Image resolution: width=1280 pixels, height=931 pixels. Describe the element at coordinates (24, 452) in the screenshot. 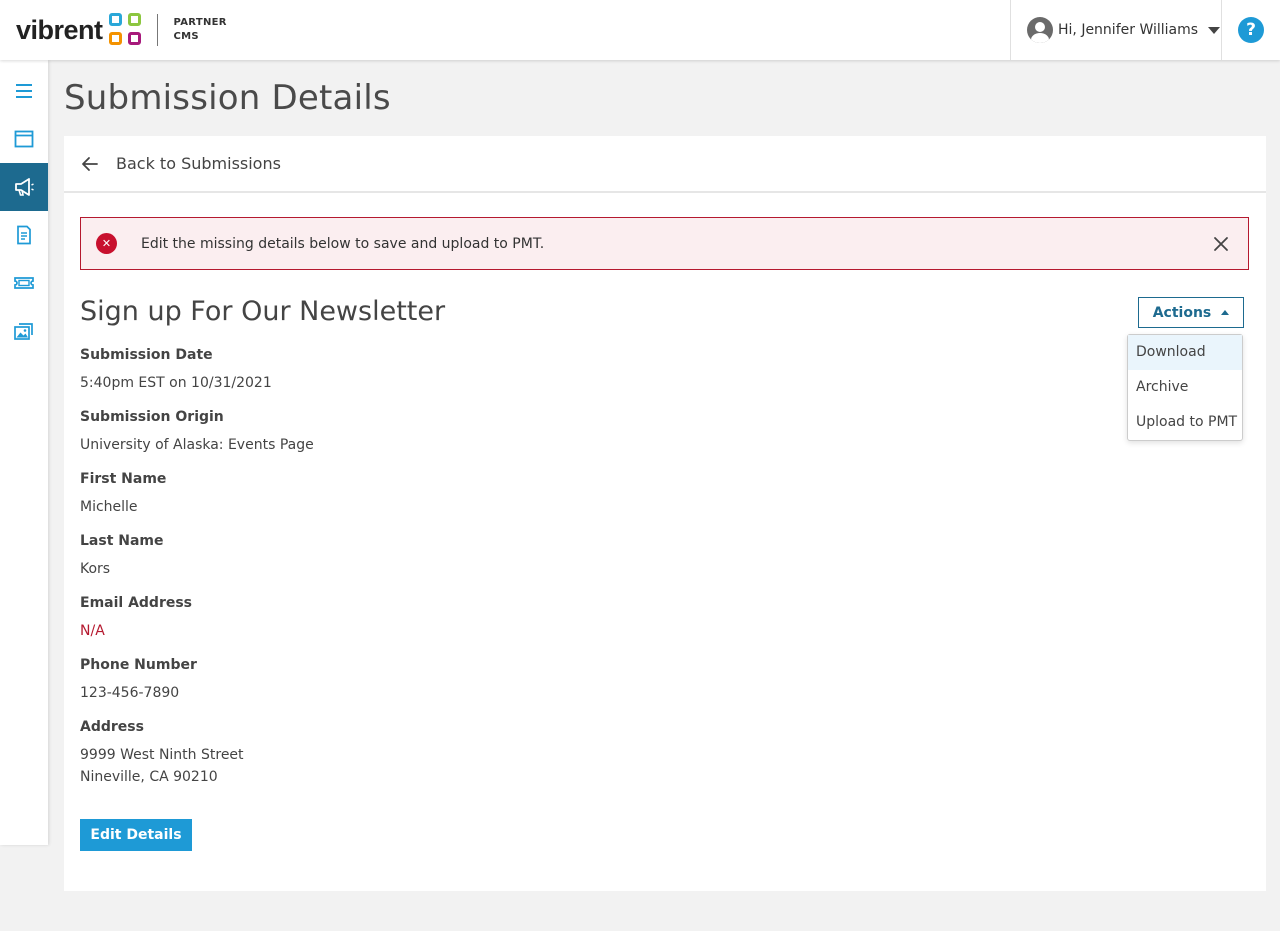

I see `sidebar-nav` at that location.